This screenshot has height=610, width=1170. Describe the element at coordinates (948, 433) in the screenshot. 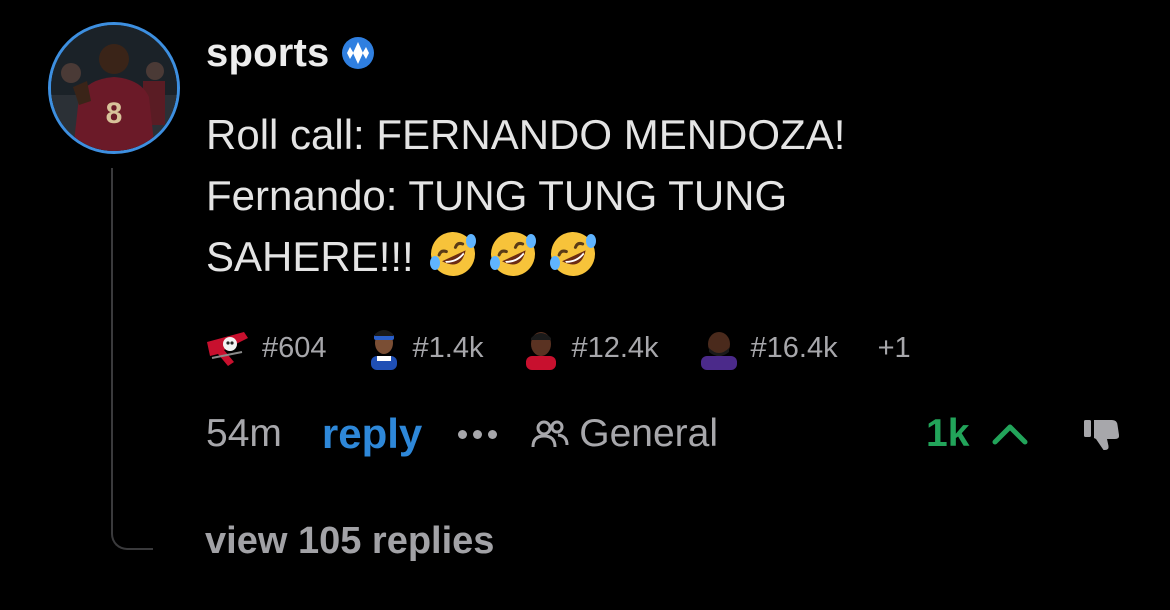

I see `vote-count: 1k` at that location.